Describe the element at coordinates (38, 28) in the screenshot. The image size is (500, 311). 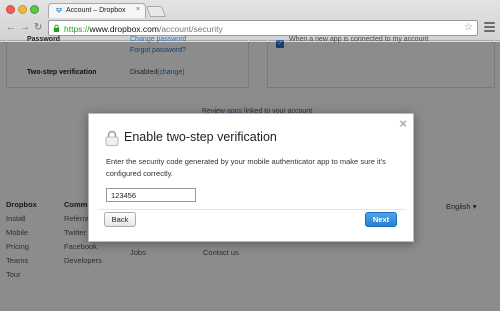
I see `reload-icon: ↻` at that location.